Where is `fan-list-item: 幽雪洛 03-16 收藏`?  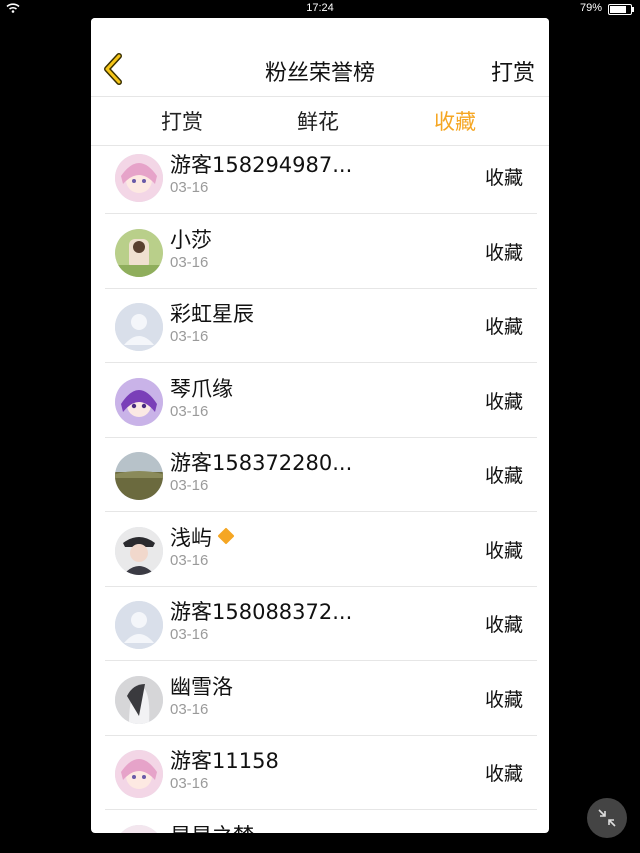 fan-list-item: 幽雪洛 03-16 收藏 is located at coordinates (320, 699).